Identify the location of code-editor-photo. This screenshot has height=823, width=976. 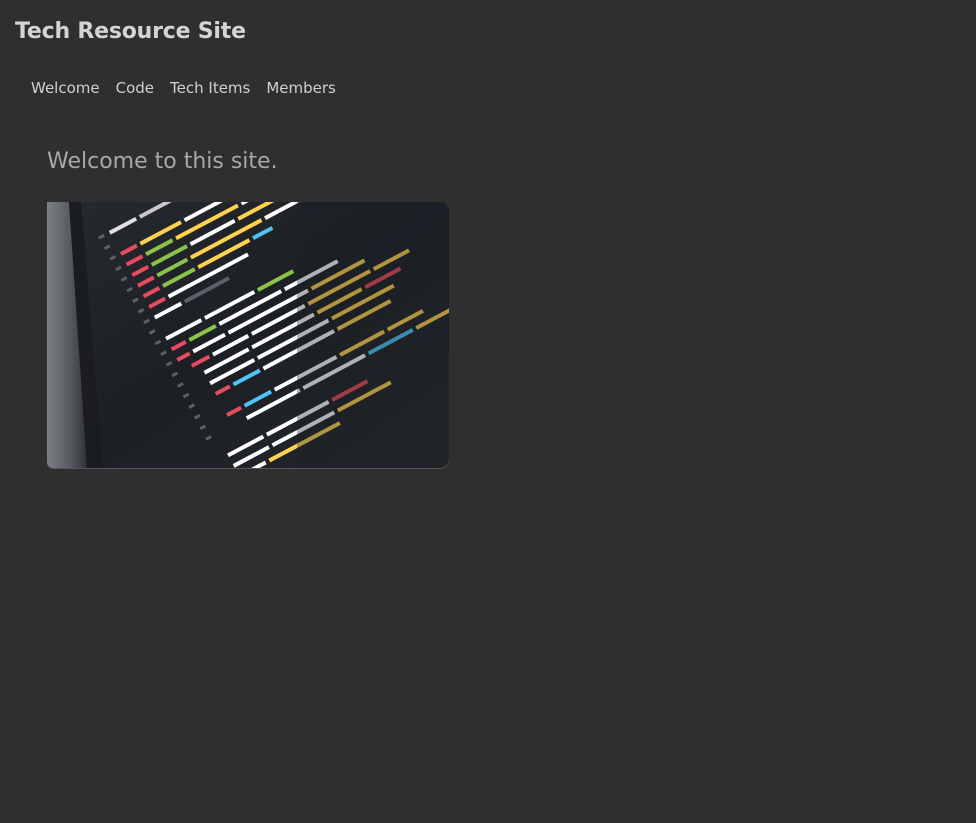
(248, 335).